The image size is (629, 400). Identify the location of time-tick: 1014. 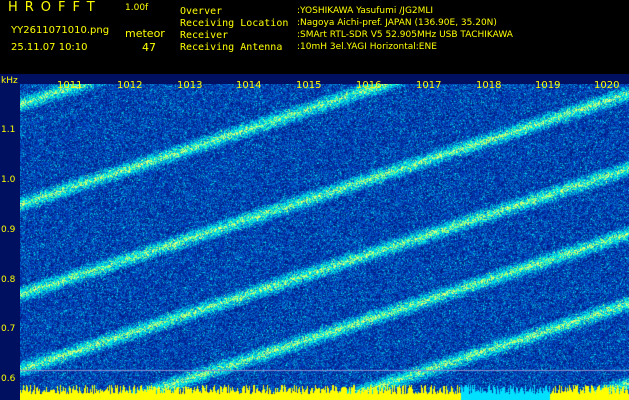
(249, 85).